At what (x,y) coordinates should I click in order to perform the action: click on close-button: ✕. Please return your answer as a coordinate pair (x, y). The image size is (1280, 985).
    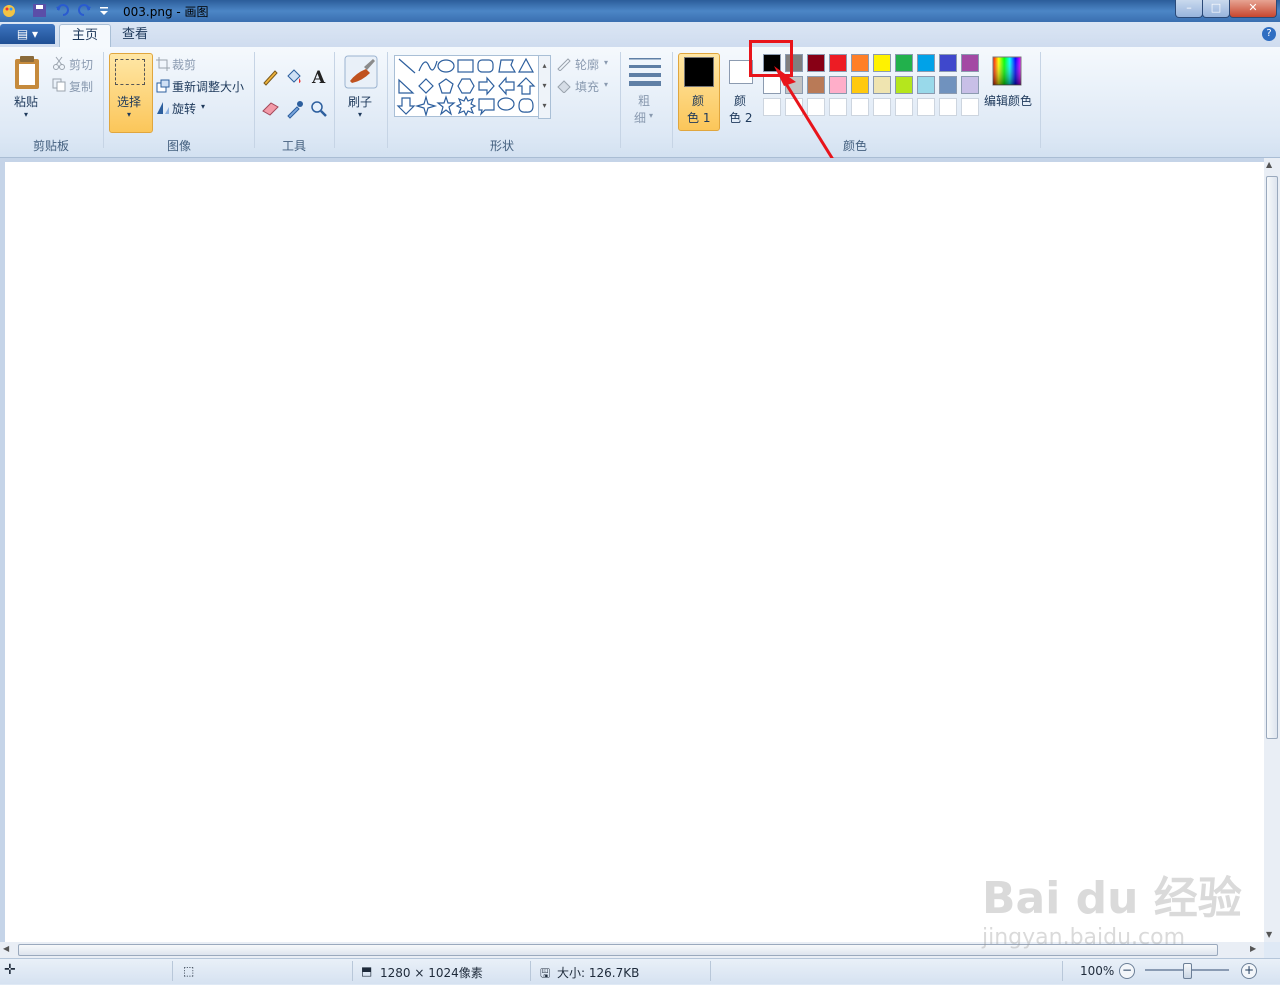
    Looking at the image, I should click on (1253, 9).